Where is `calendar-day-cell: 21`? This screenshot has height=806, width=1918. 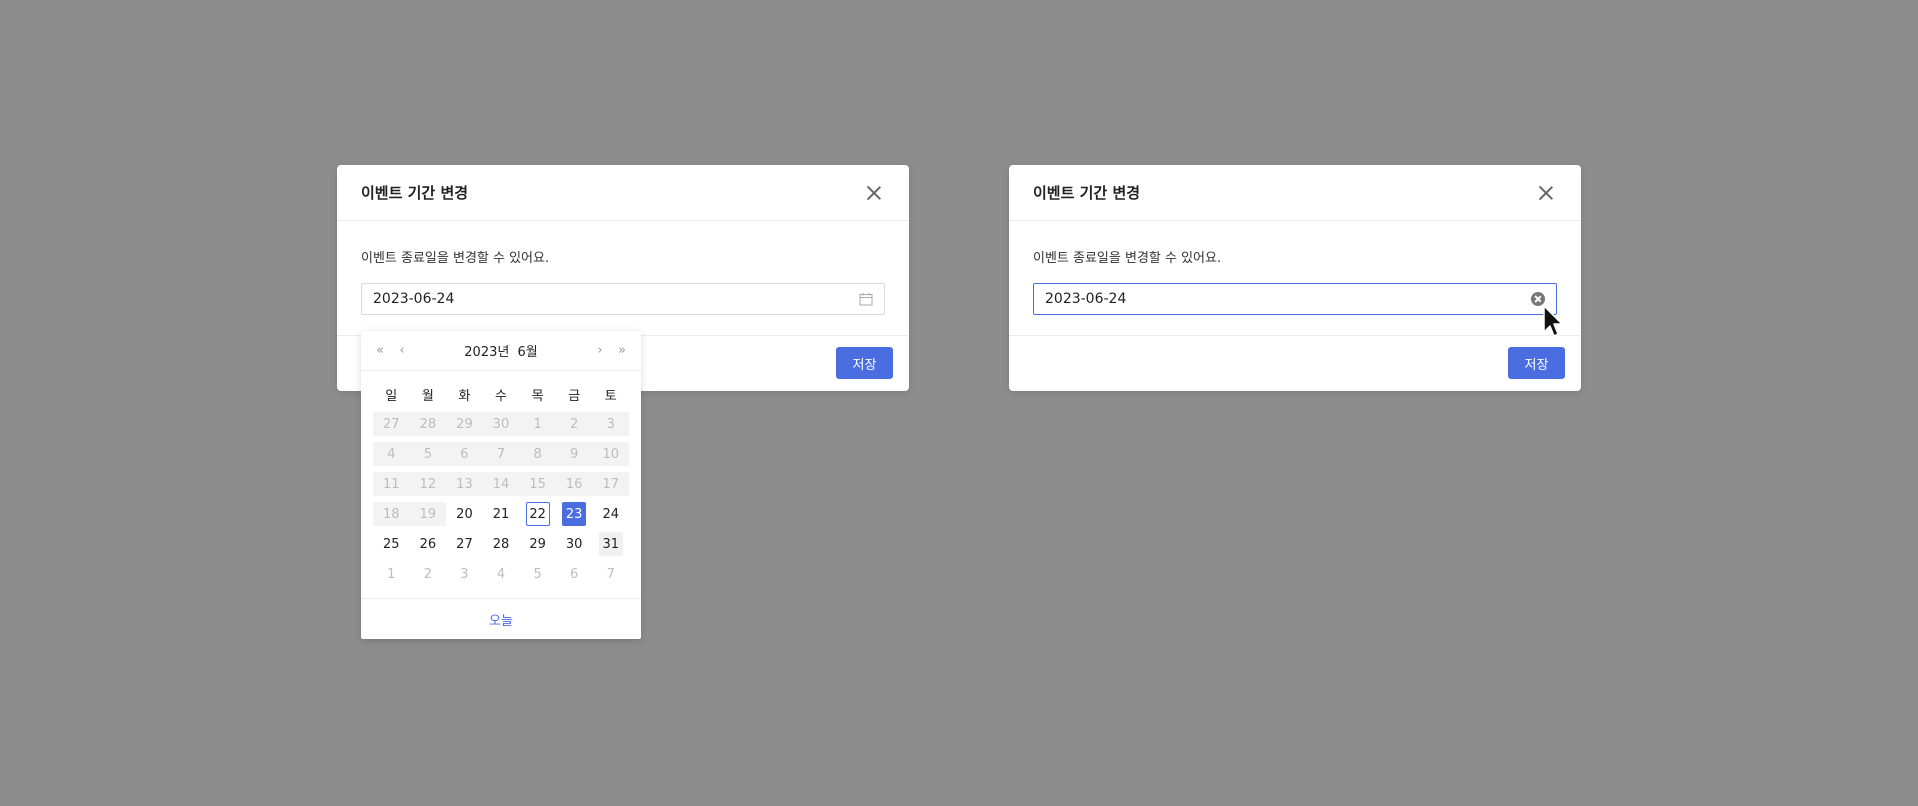 calendar-day-cell: 21 is located at coordinates (501, 514).